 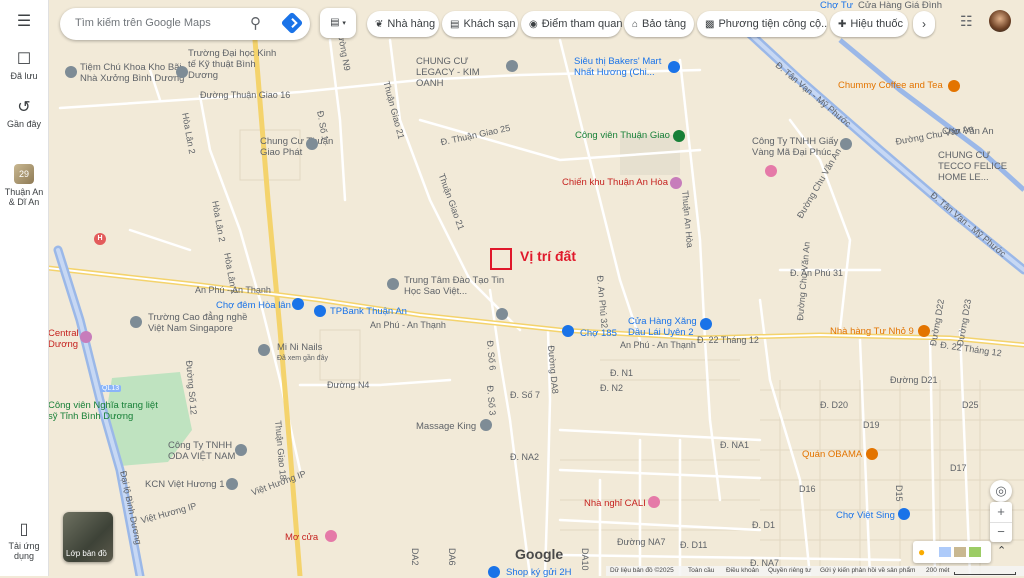 I want to click on poi-label: Chummy Coffee and Tea, so click(x=890, y=85).